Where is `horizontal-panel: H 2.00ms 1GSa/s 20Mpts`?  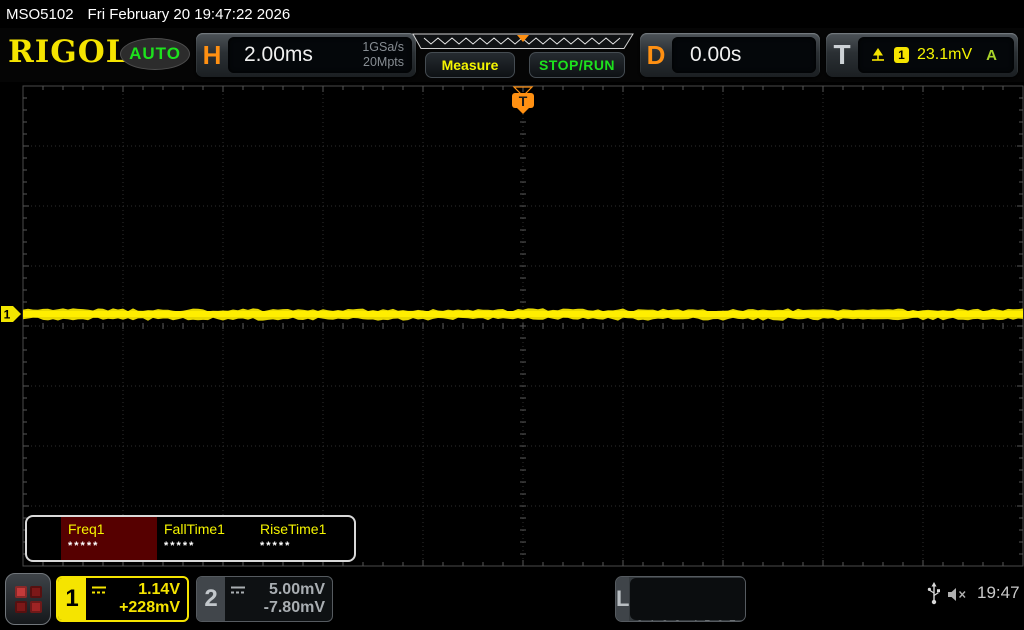 horizontal-panel: H 2.00ms 1GSa/s 20Mpts is located at coordinates (306, 55).